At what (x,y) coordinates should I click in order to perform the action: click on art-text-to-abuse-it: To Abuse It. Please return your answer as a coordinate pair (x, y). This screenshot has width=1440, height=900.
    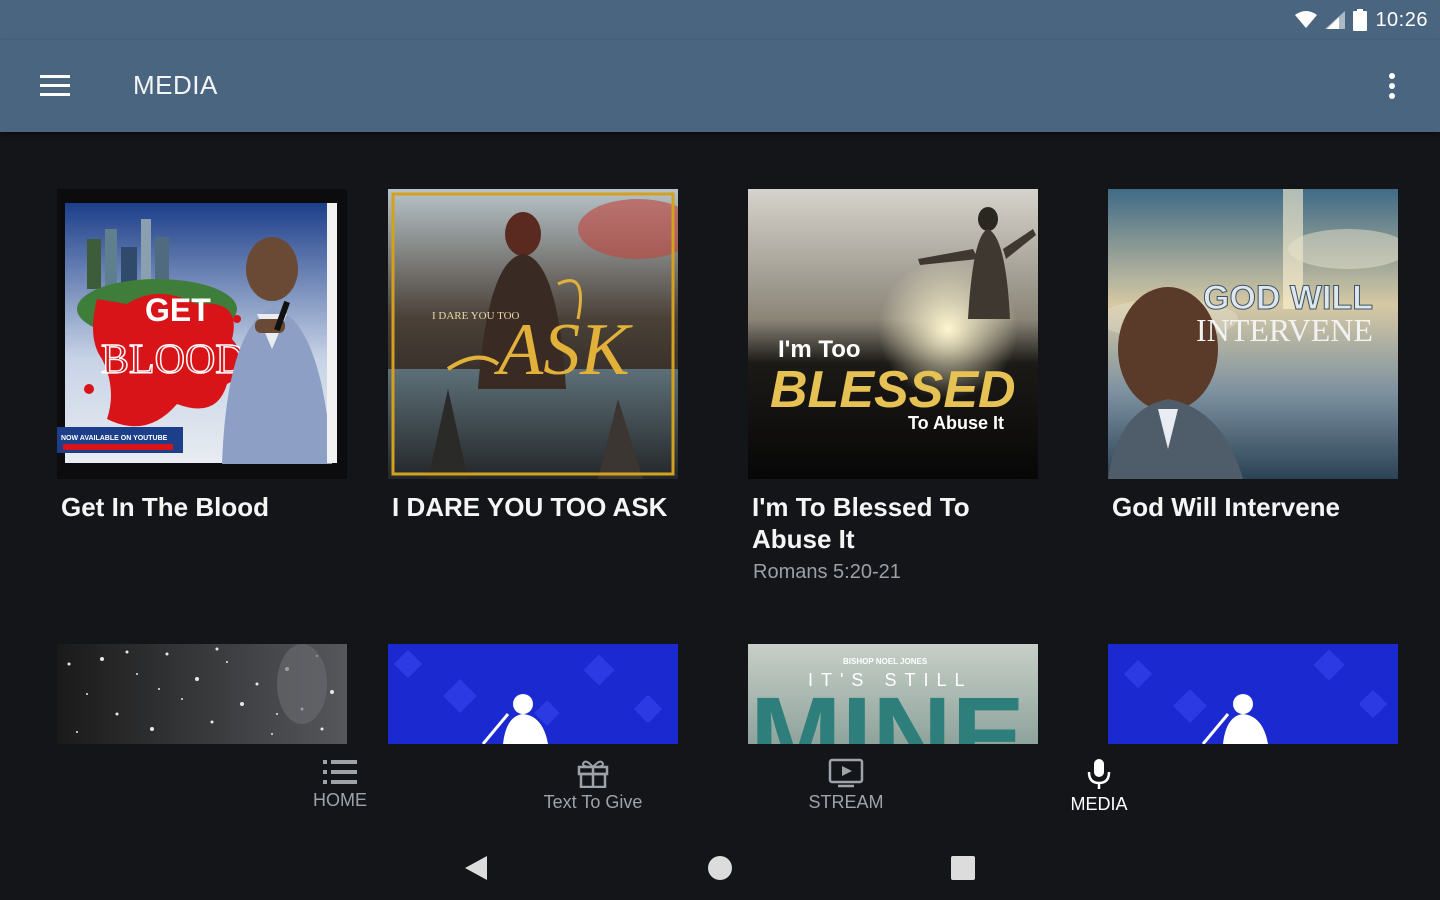
    Looking at the image, I should click on (956, 423).